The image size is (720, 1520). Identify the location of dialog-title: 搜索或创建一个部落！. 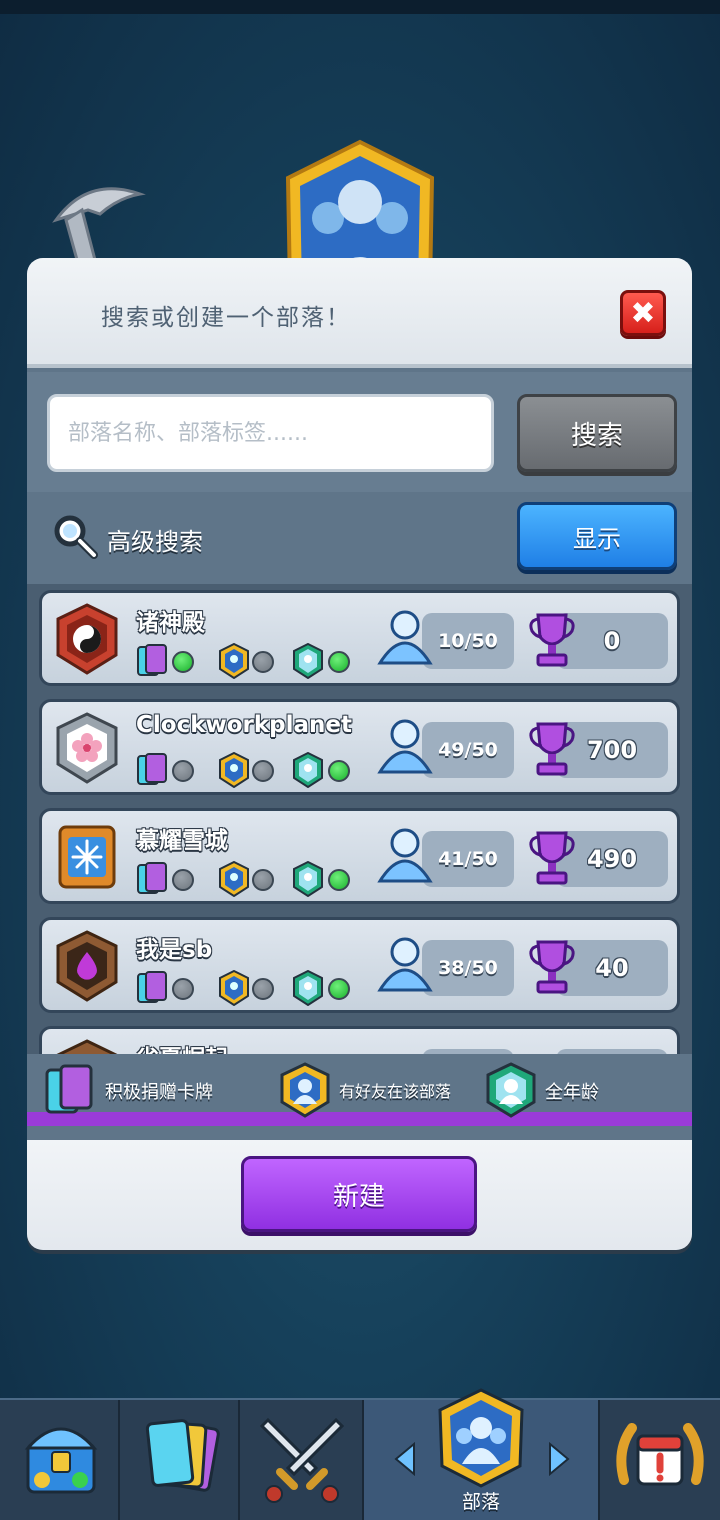
(226, 318).